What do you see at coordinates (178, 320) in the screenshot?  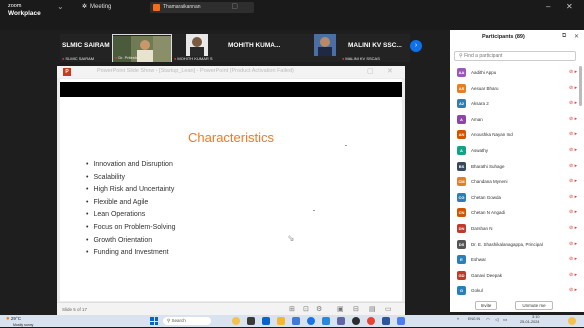 I see `taskbar-search-label: Search` at bounding box center [178, 320].